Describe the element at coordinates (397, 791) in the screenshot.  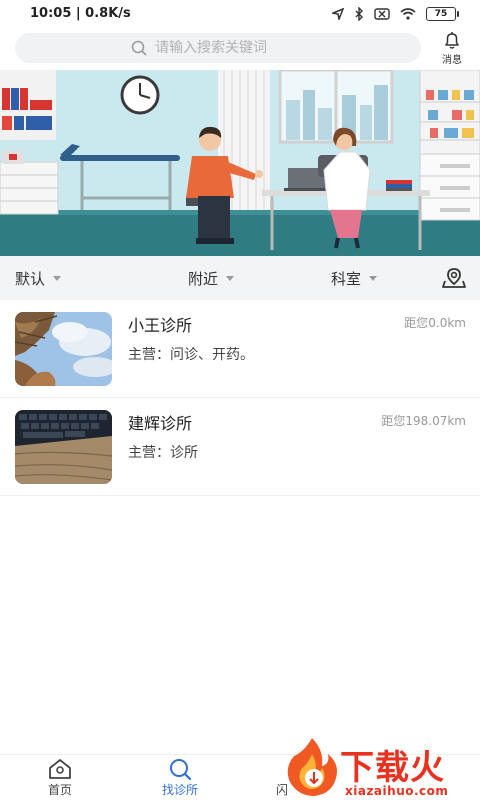
I see `watermark-subtitle: xiazaihuo.com` at that location.